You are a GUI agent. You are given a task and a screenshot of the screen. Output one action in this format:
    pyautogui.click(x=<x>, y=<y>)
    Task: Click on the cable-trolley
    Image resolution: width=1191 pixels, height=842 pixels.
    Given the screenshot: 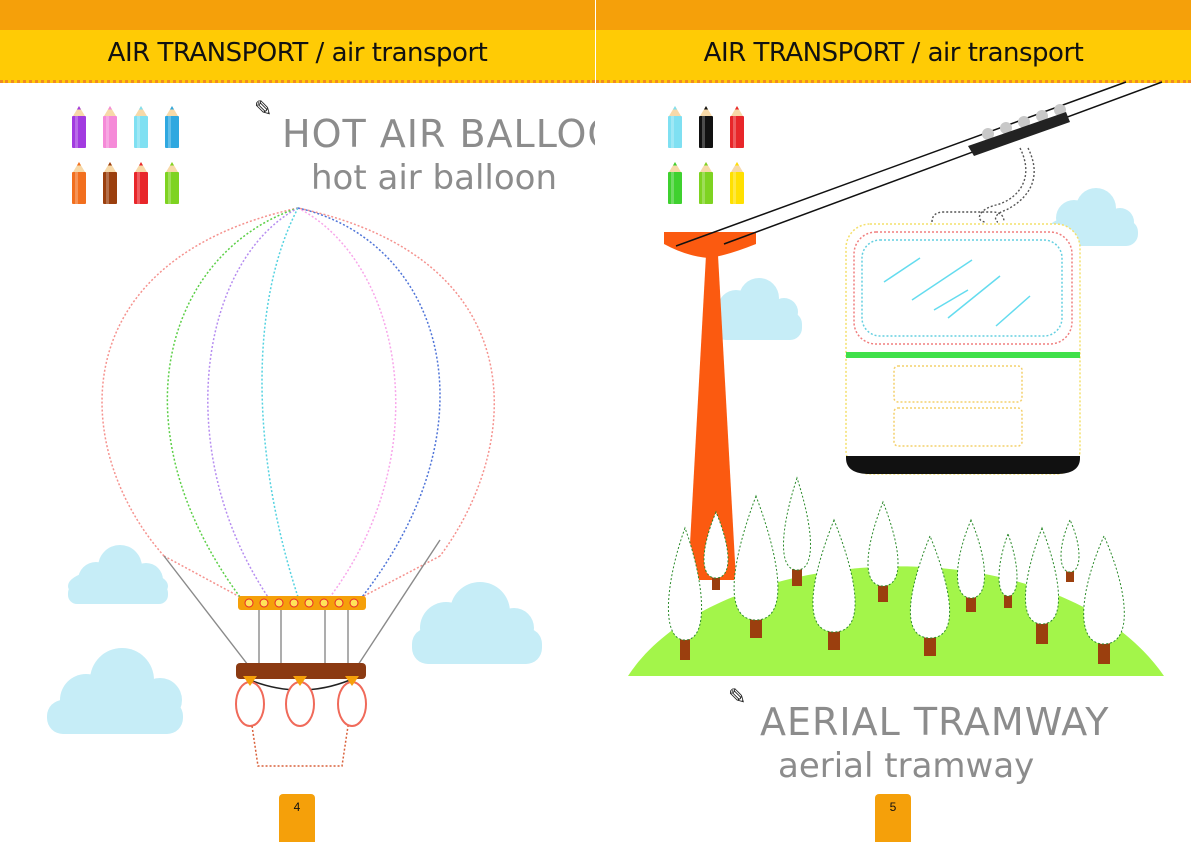 What is the action you would take?
    pyautogui.click(x=1019, y=130)
    